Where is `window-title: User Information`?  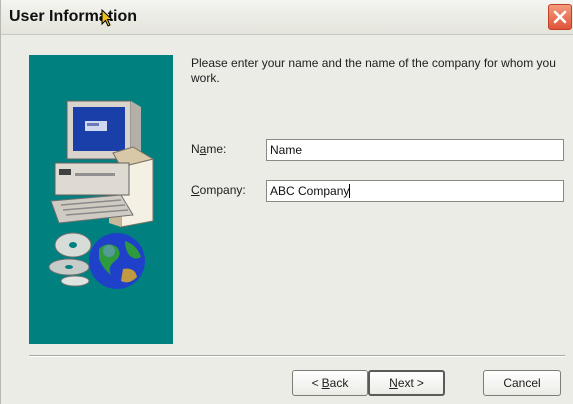
window-title: User Information is located at coordinates (73, 16).